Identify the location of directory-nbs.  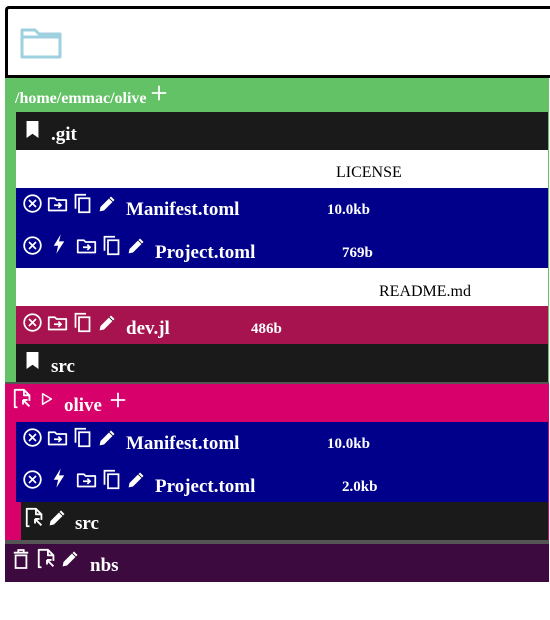
(277, 563).